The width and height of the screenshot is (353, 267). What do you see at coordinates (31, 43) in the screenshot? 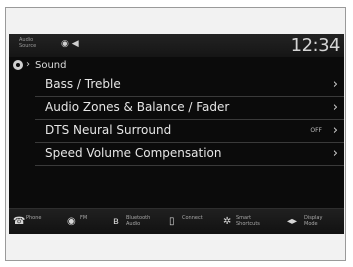
I see `audio-source-button: Audio Source` at bounding box center [31, 43].